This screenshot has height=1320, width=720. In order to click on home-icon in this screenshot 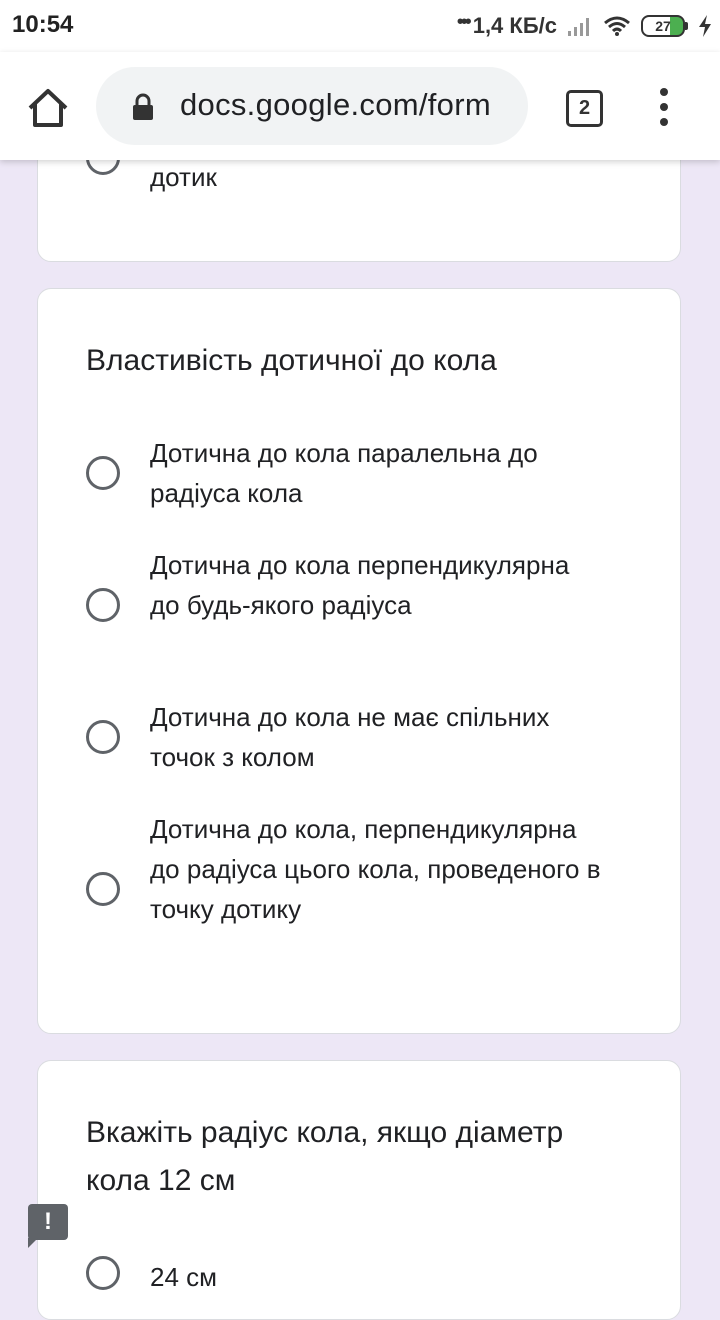, I will do `click(48, 108)`.